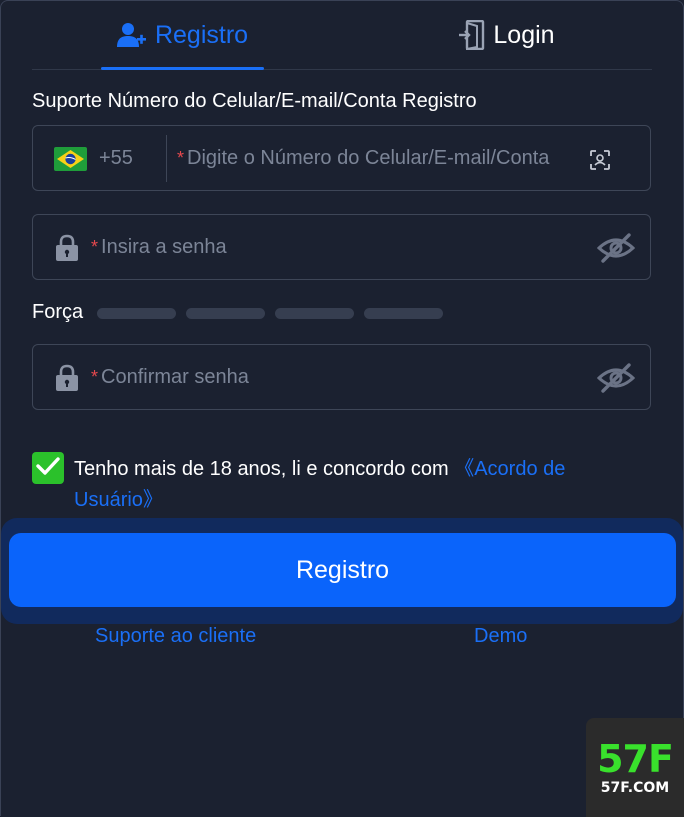 The image size is (684, 817). I want to click on face-scan-icon, so click(600, 160).